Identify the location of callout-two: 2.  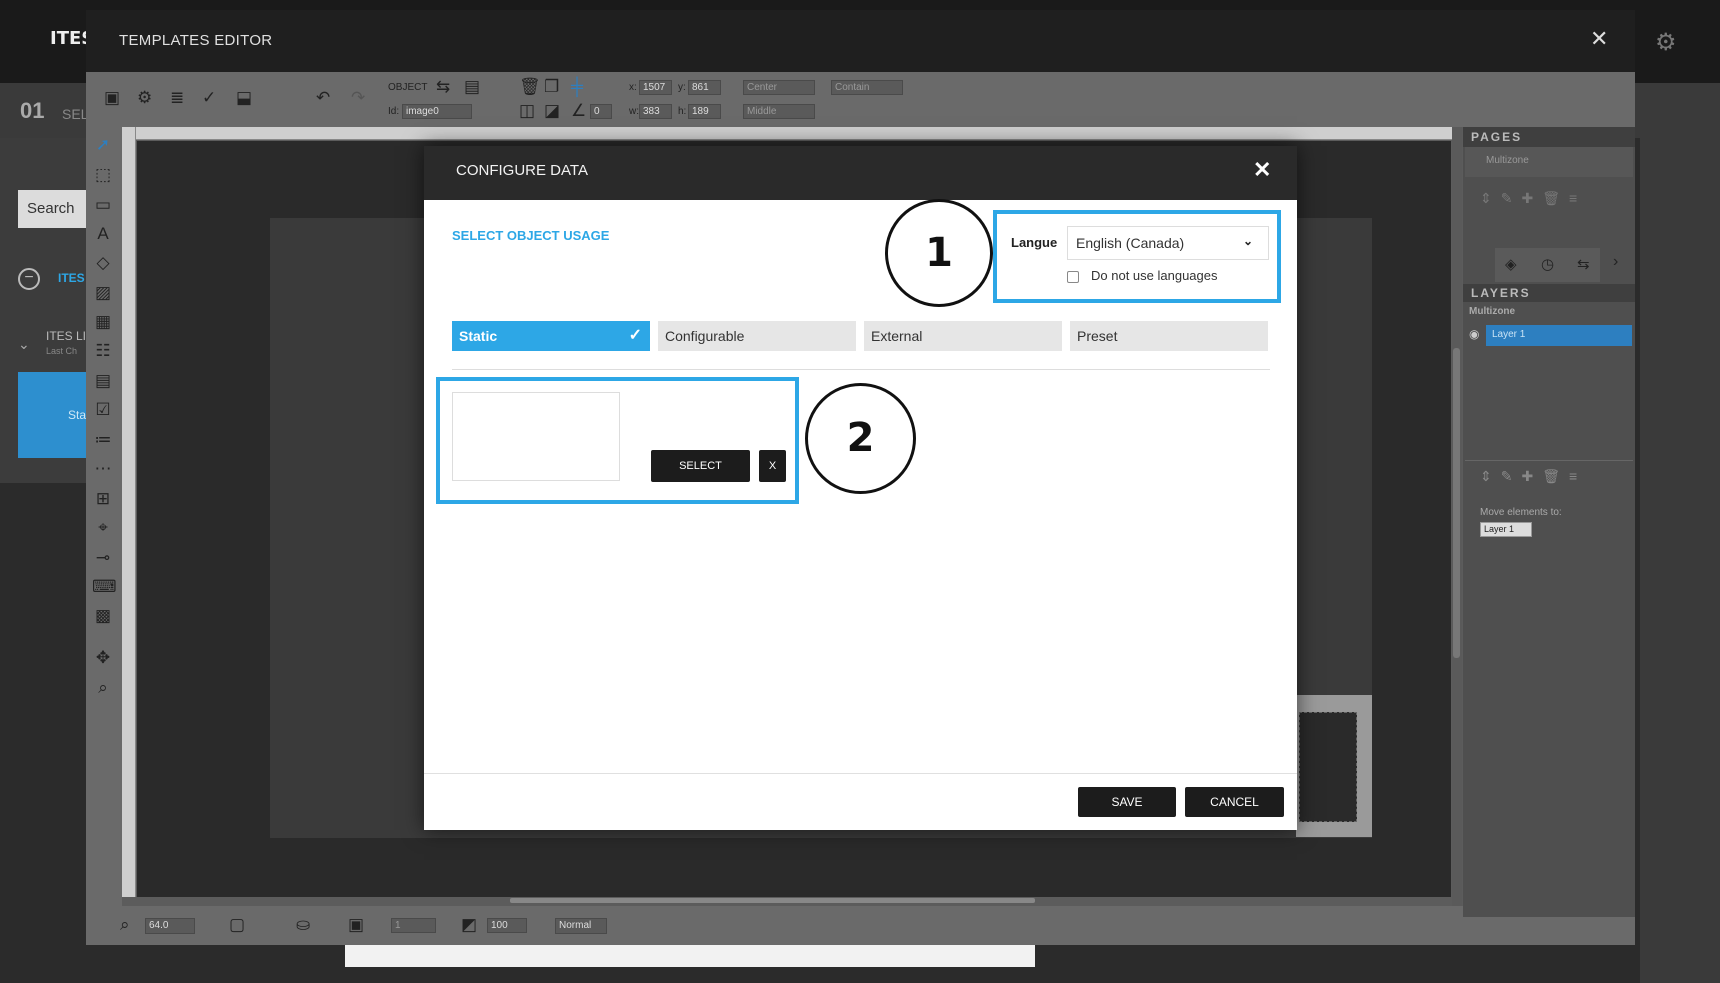
(860, 438).